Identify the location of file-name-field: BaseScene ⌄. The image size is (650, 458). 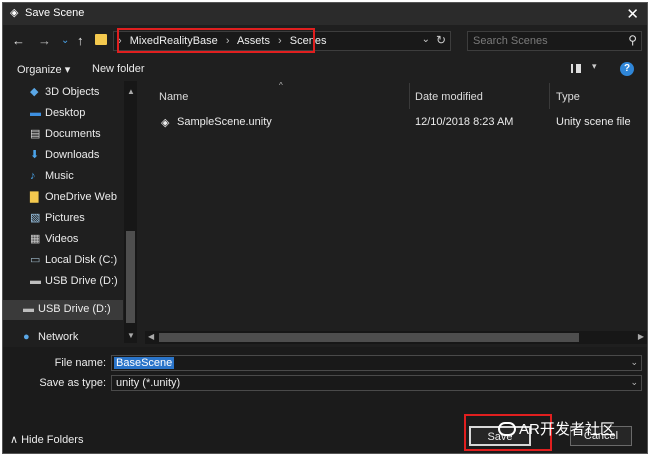
(376, 363).